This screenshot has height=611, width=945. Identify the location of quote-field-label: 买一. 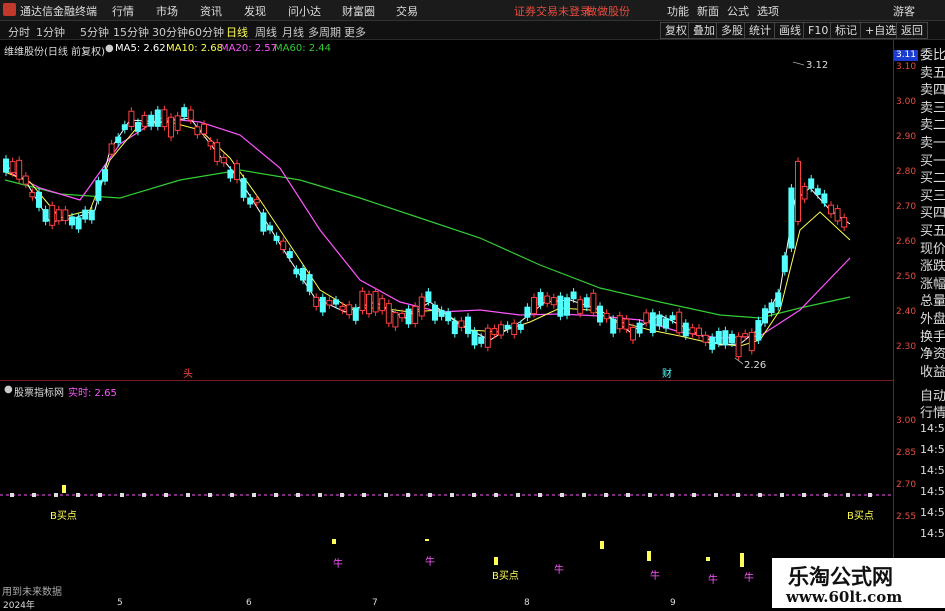
(932, 161).